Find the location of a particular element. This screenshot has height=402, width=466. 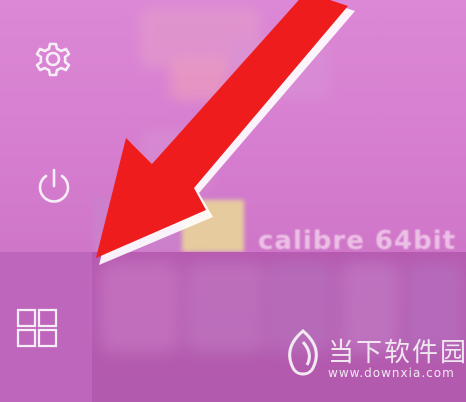

watermark-logo-icon is located at coordinates (303, 352).